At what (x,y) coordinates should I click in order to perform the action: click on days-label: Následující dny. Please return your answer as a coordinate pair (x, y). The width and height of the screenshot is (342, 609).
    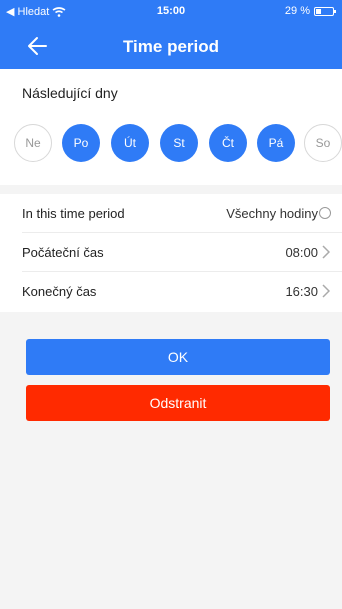
    Looking at the image, I should click on (70, 93).